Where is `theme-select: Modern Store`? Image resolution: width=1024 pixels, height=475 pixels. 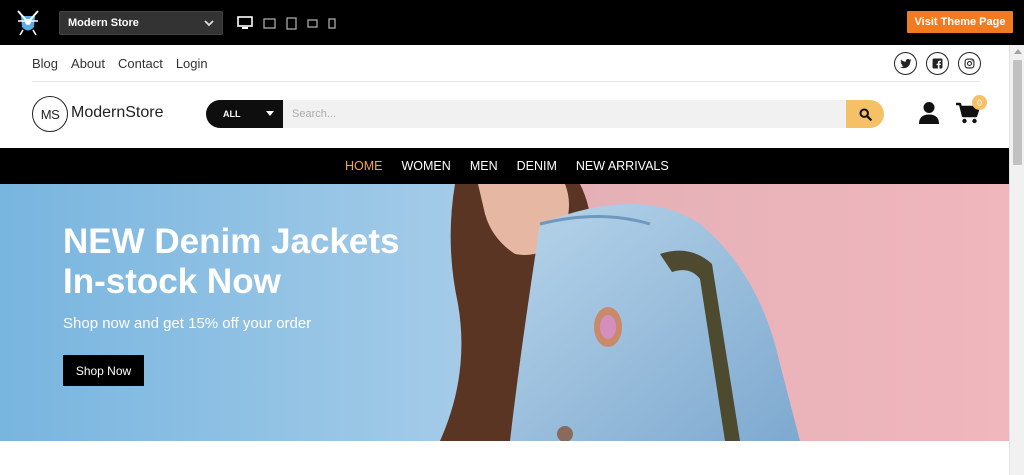
theme-select: Modern Store is located at coordinates (141, 23).